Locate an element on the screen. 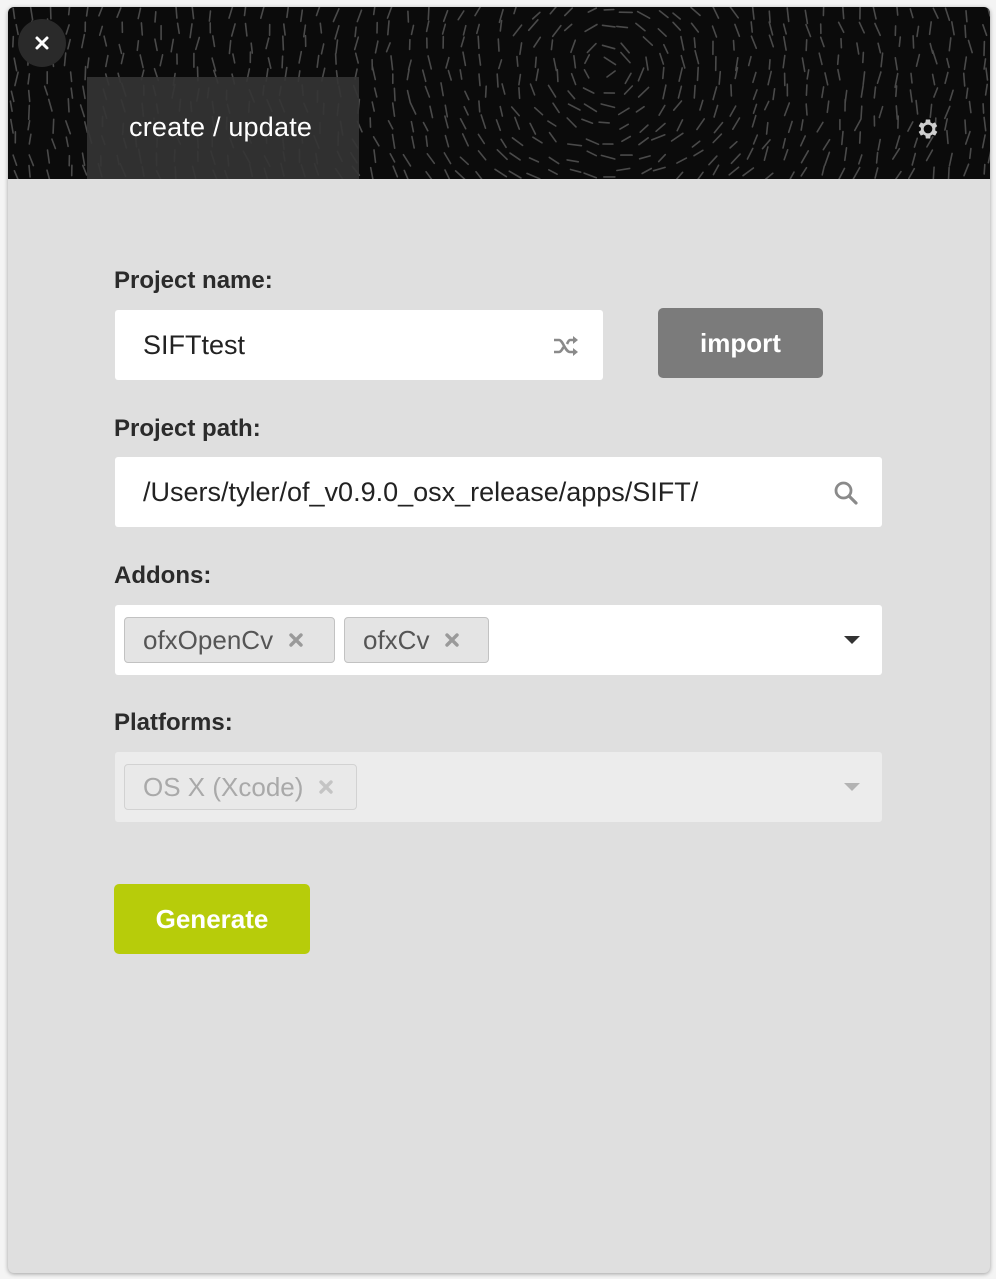 The image size is (996, 1279). browse-path-button is located at coordinates (846, 493).